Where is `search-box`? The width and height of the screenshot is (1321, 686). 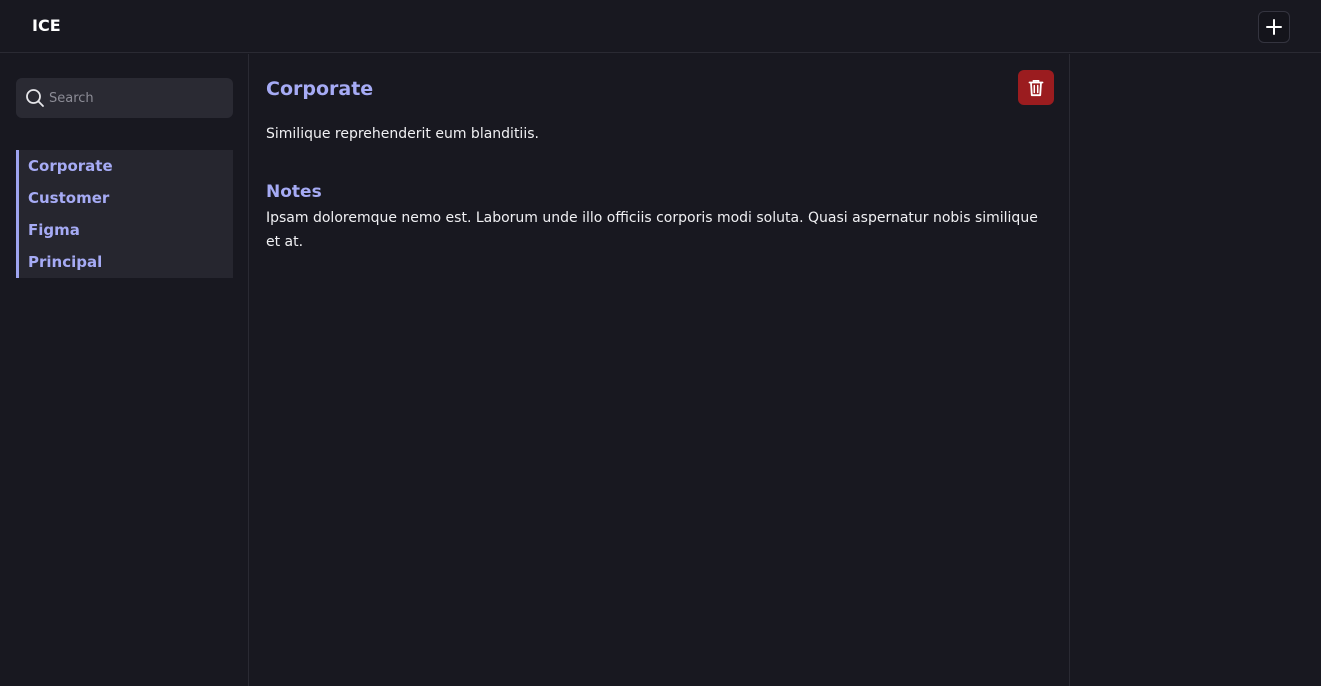
search-box is located at coordinates (124, 98).